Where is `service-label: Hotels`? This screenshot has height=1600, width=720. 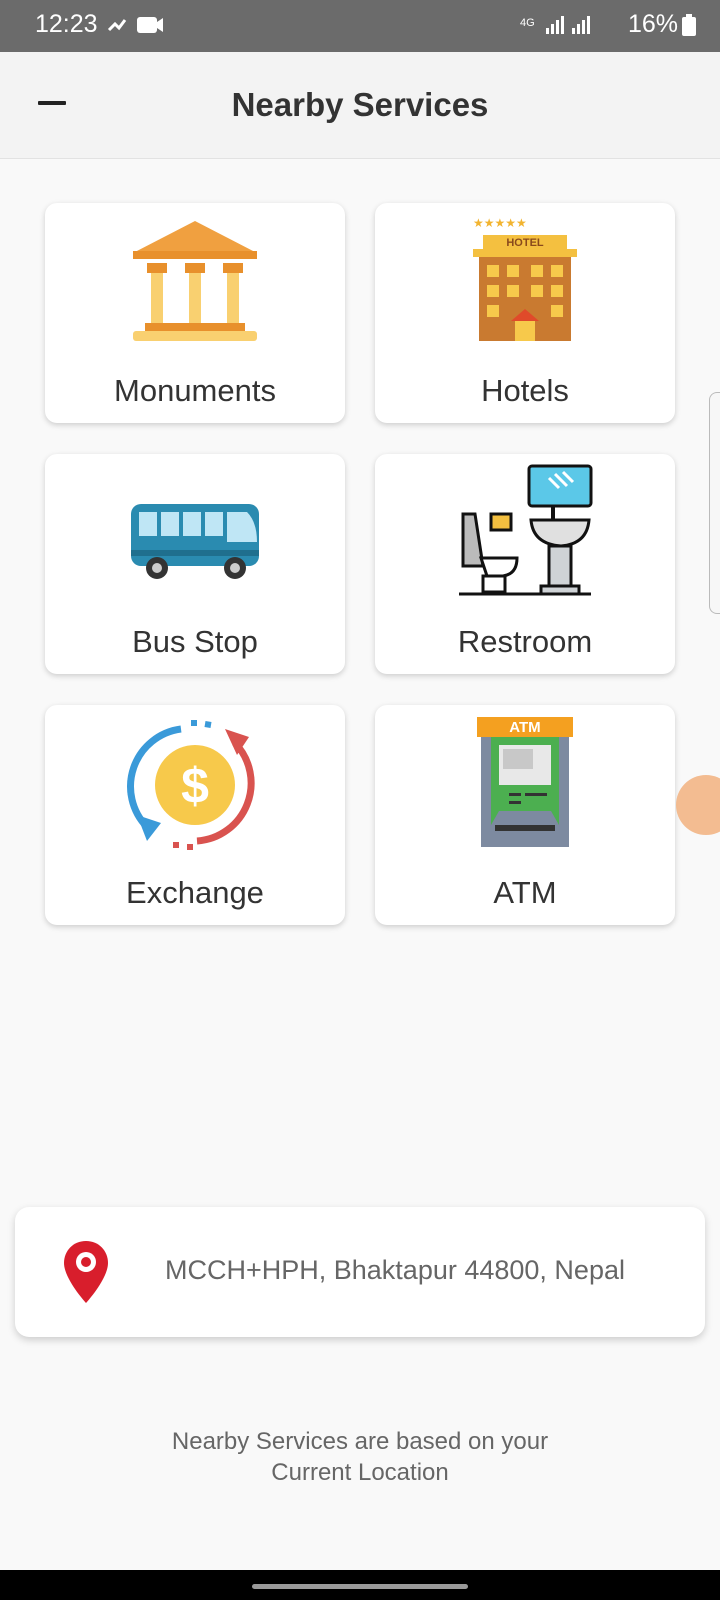
service-label: Hotels is located at coordinates (525, 390).